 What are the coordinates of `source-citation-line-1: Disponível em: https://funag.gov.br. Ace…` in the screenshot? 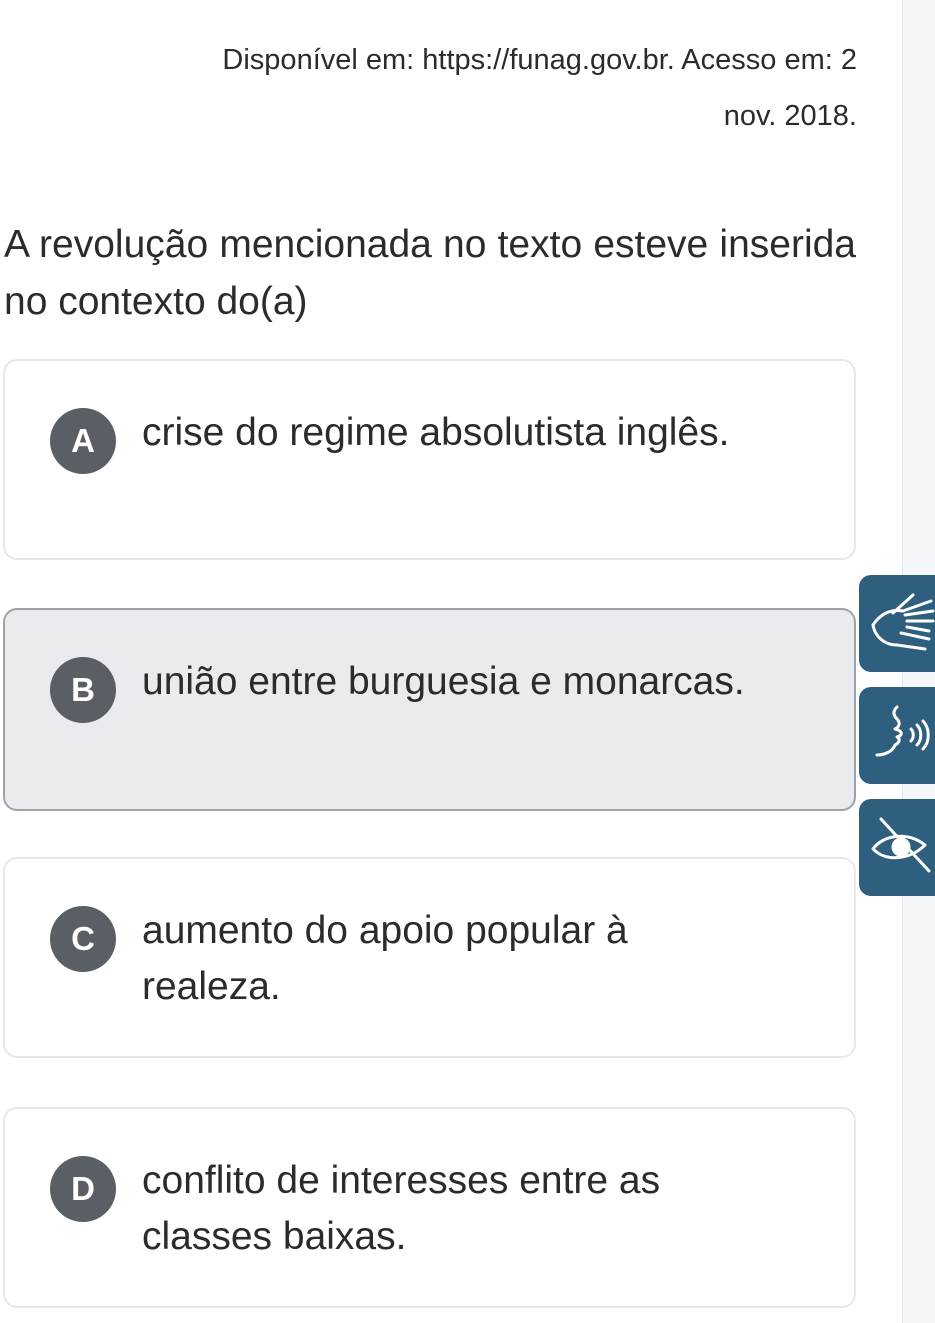 It's located at (539, 60).